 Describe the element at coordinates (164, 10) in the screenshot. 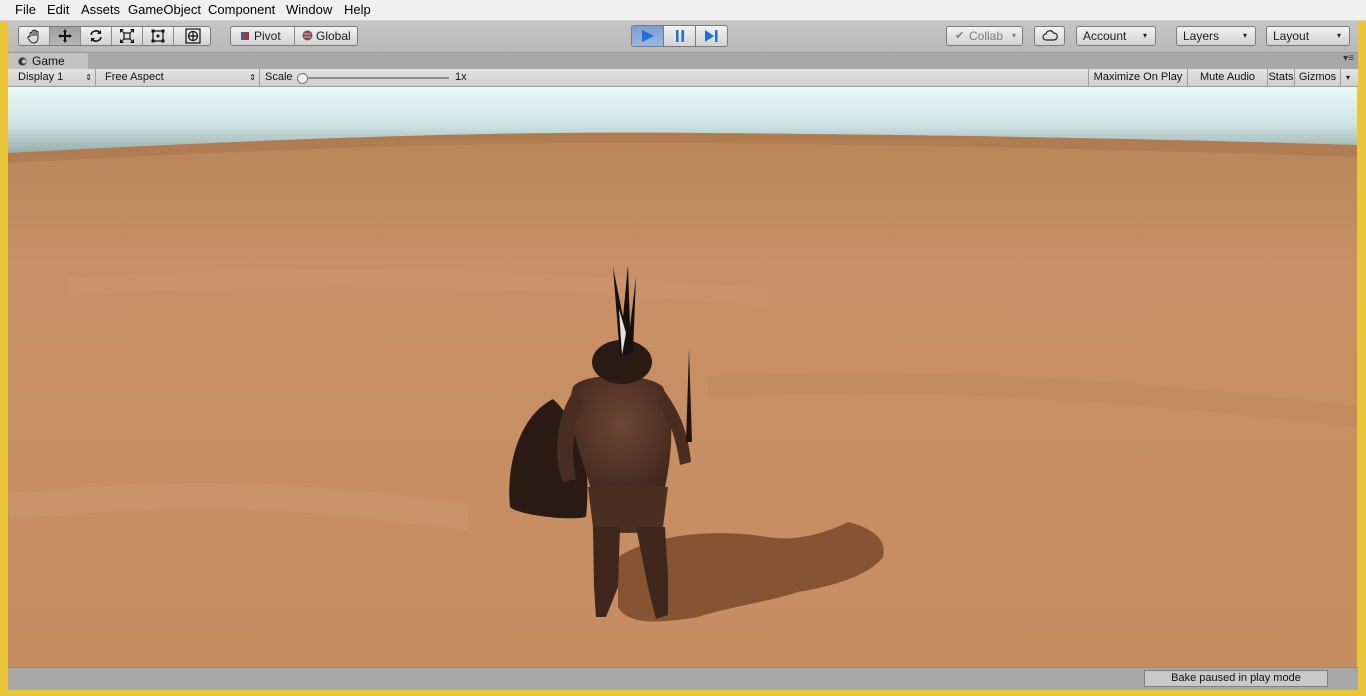

I see `menu-gameobject: GameObject` at that location.